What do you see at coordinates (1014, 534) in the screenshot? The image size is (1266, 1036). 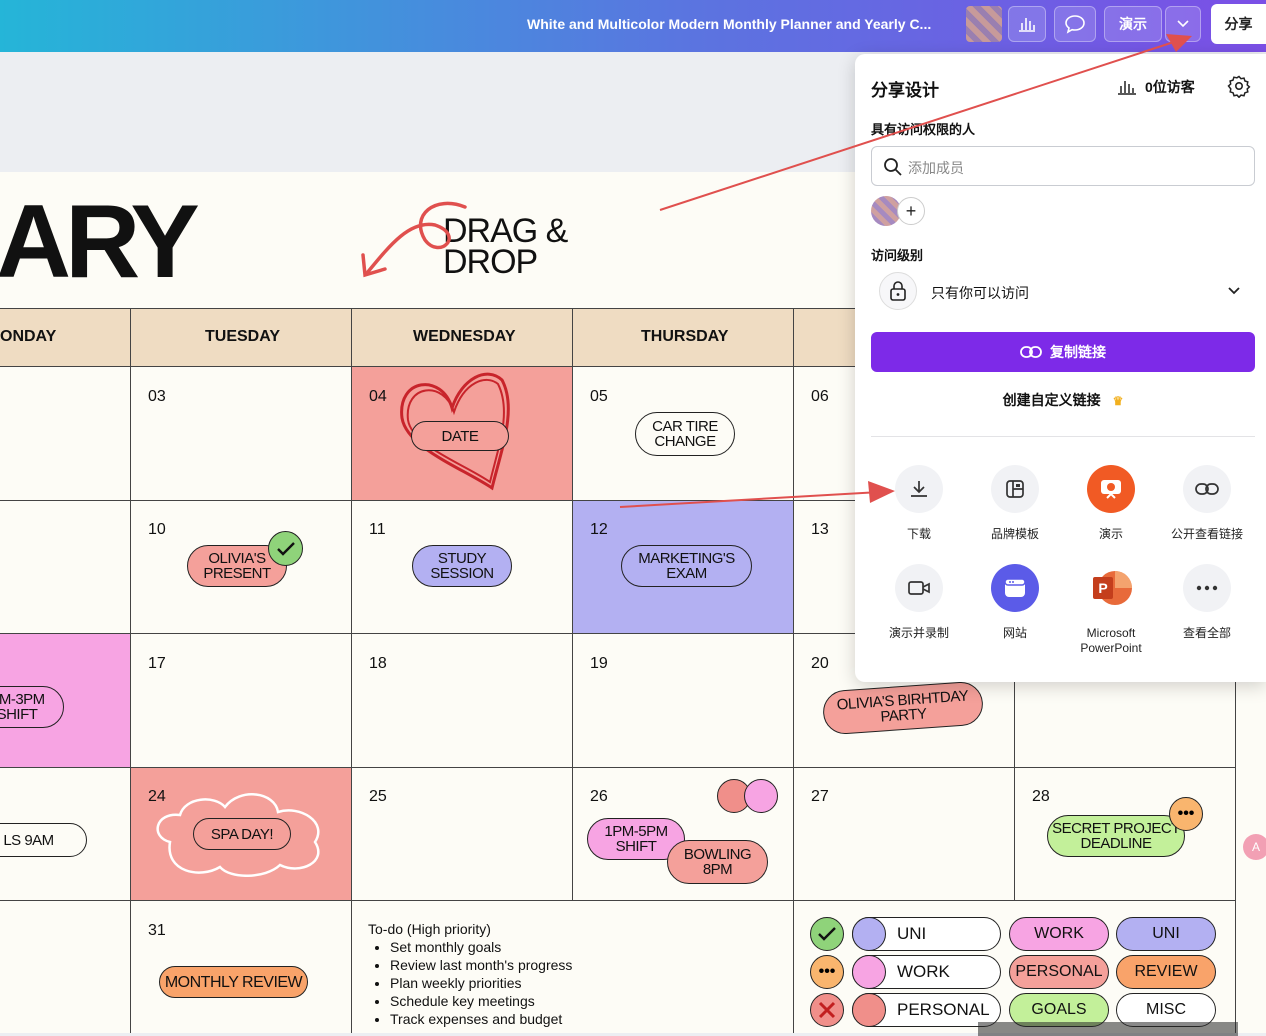 I see `option-label: 品牌模板` at bounding box center [1014, 534].